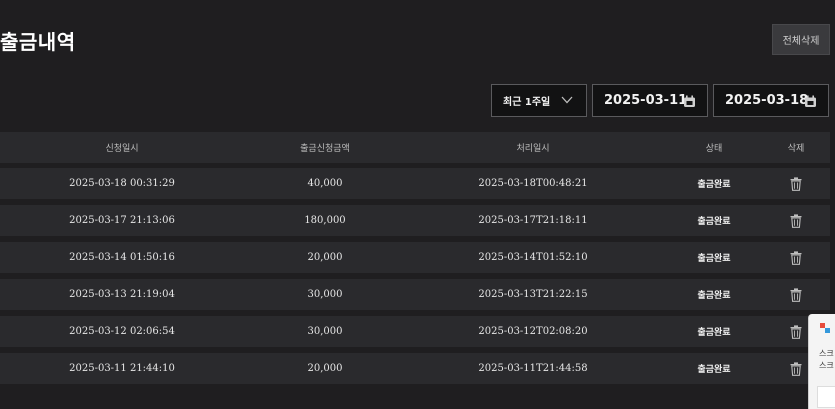 The width and height of the screenshot is (835, 409). What do you see at coordinates (122, 183) in the screenshot?
I see `requested-cell: 2025-03-18 00:31:29` at bounding box center [122, 183].